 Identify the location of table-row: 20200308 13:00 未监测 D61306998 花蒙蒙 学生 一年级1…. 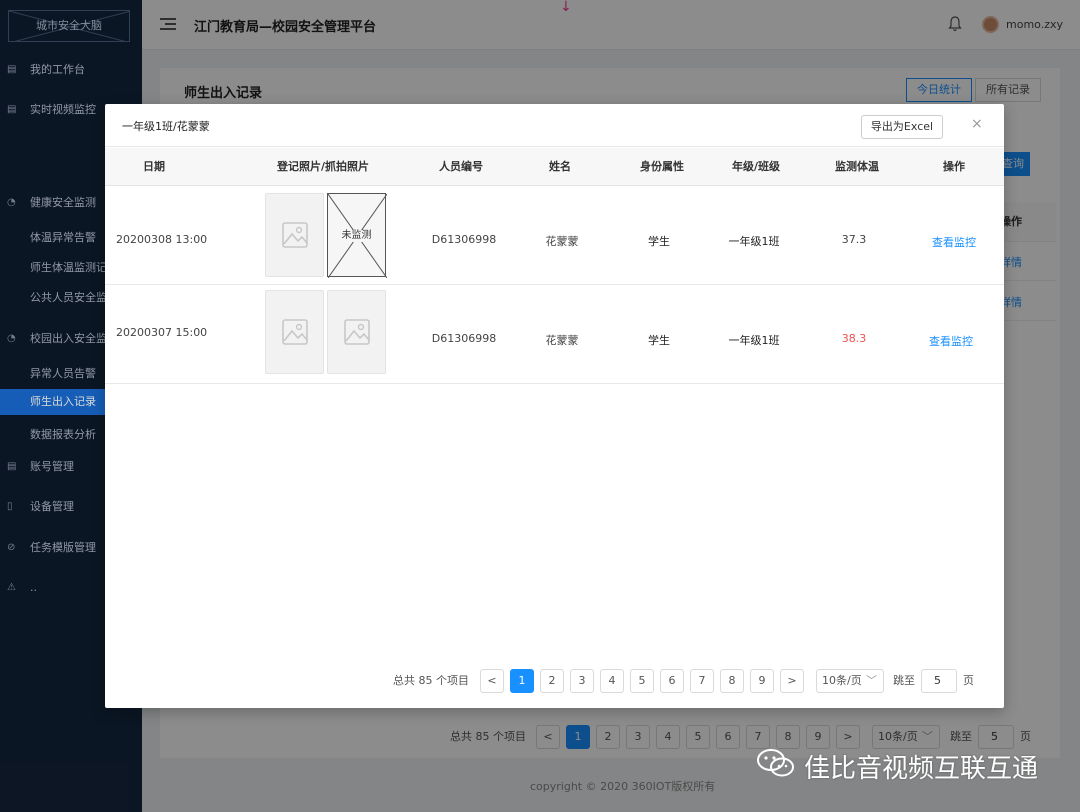
(554, 236).